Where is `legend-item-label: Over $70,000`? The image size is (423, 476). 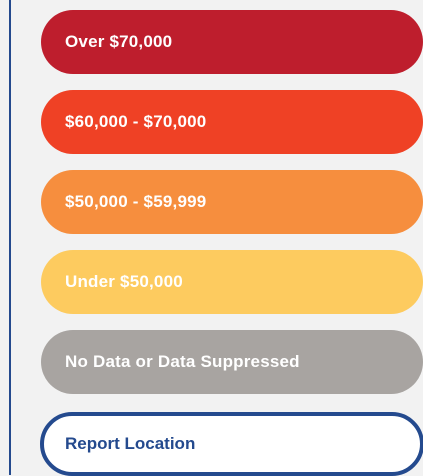
legend-item-label: Over $70,000 is located at coordinates (119, 41).